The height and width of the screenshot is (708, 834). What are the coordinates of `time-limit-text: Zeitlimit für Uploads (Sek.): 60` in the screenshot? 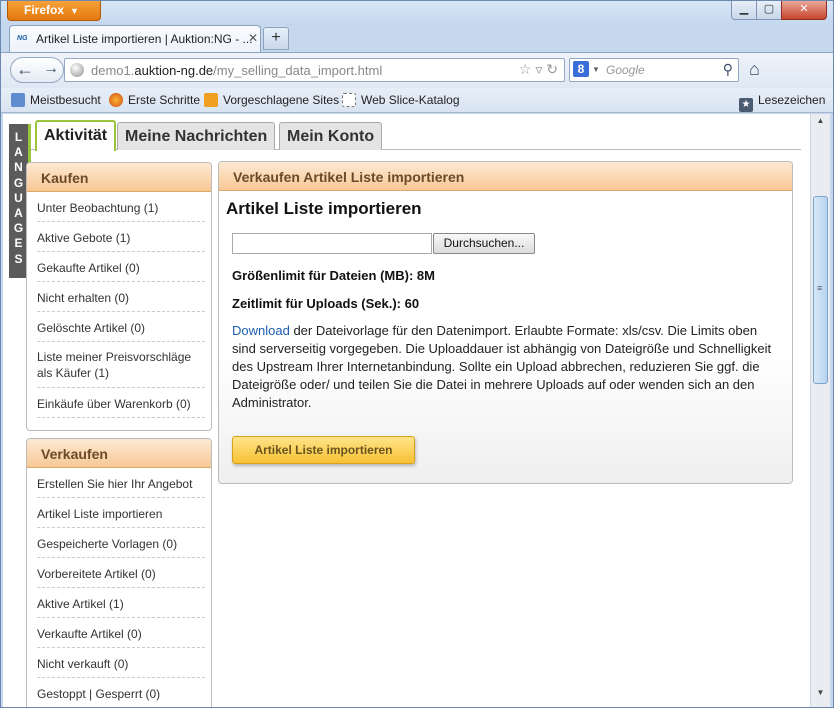 It's located at (326, 303).